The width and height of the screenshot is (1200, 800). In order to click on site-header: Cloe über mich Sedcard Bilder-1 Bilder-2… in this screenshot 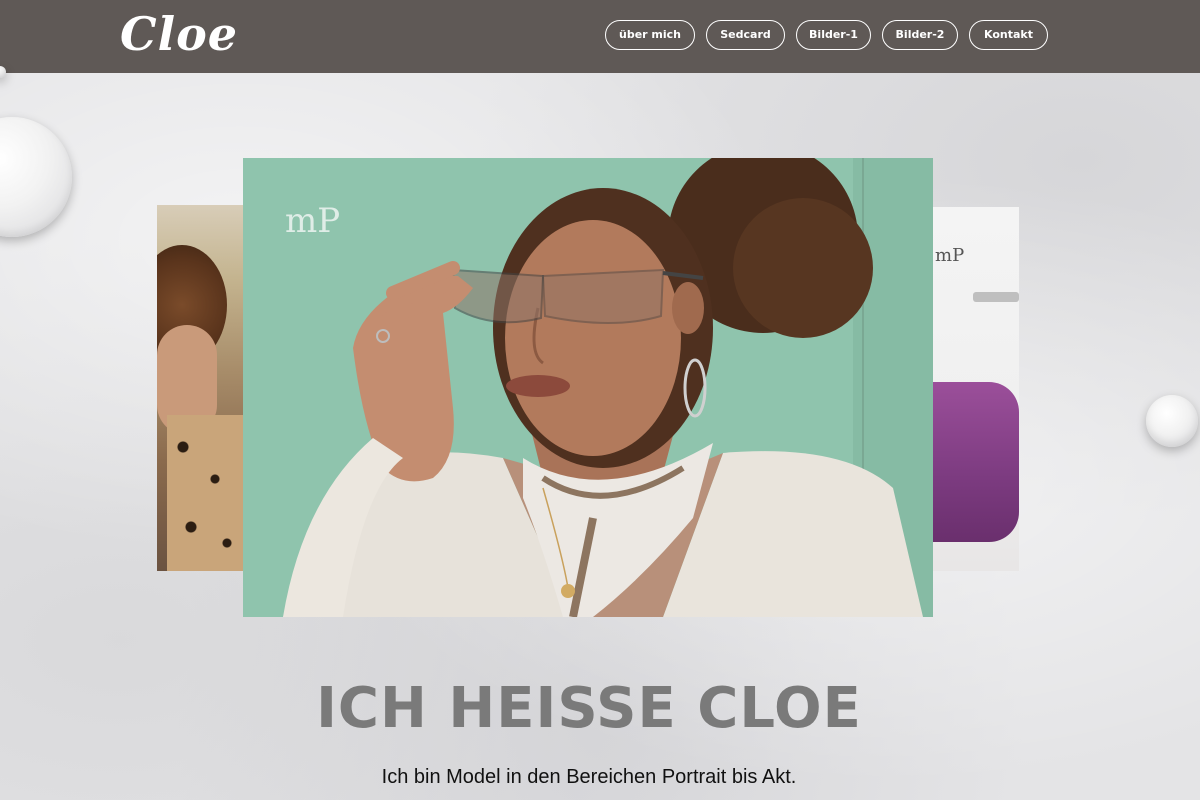, I will do `click(600, 36)`.